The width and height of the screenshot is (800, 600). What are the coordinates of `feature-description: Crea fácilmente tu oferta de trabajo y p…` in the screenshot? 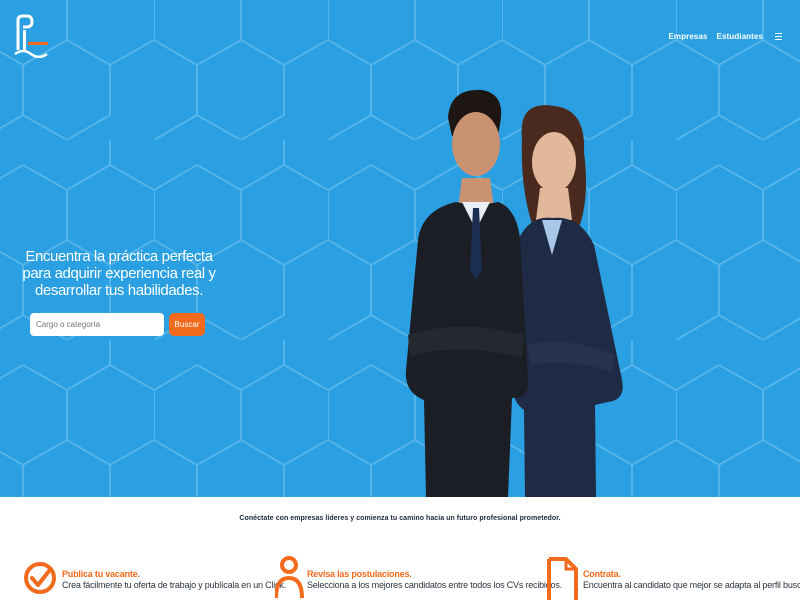 It's located at (174, 585).